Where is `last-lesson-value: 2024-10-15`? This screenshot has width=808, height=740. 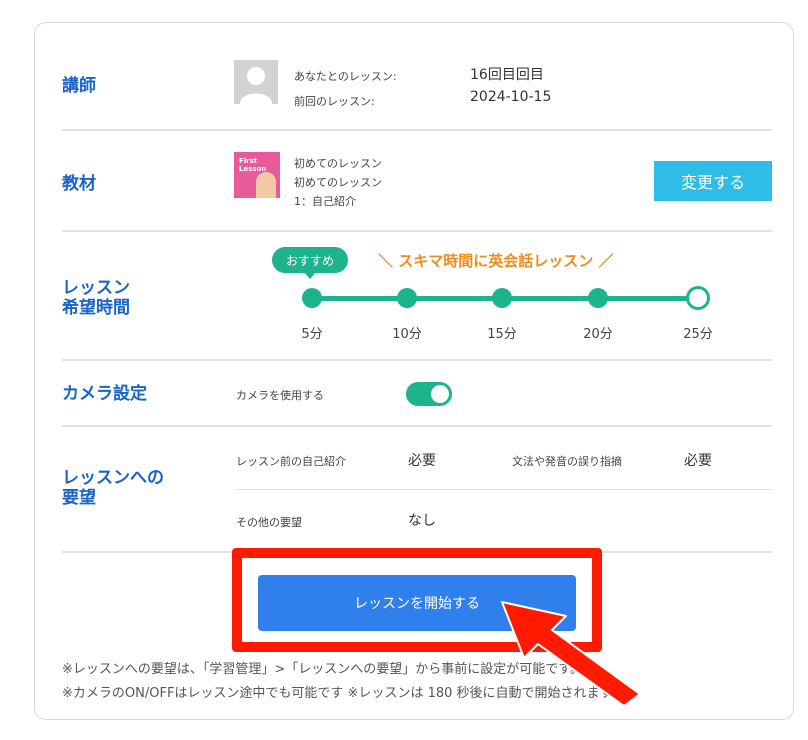
last-lesson-value: 2024-10-15 is located at coordinates (511, 97).